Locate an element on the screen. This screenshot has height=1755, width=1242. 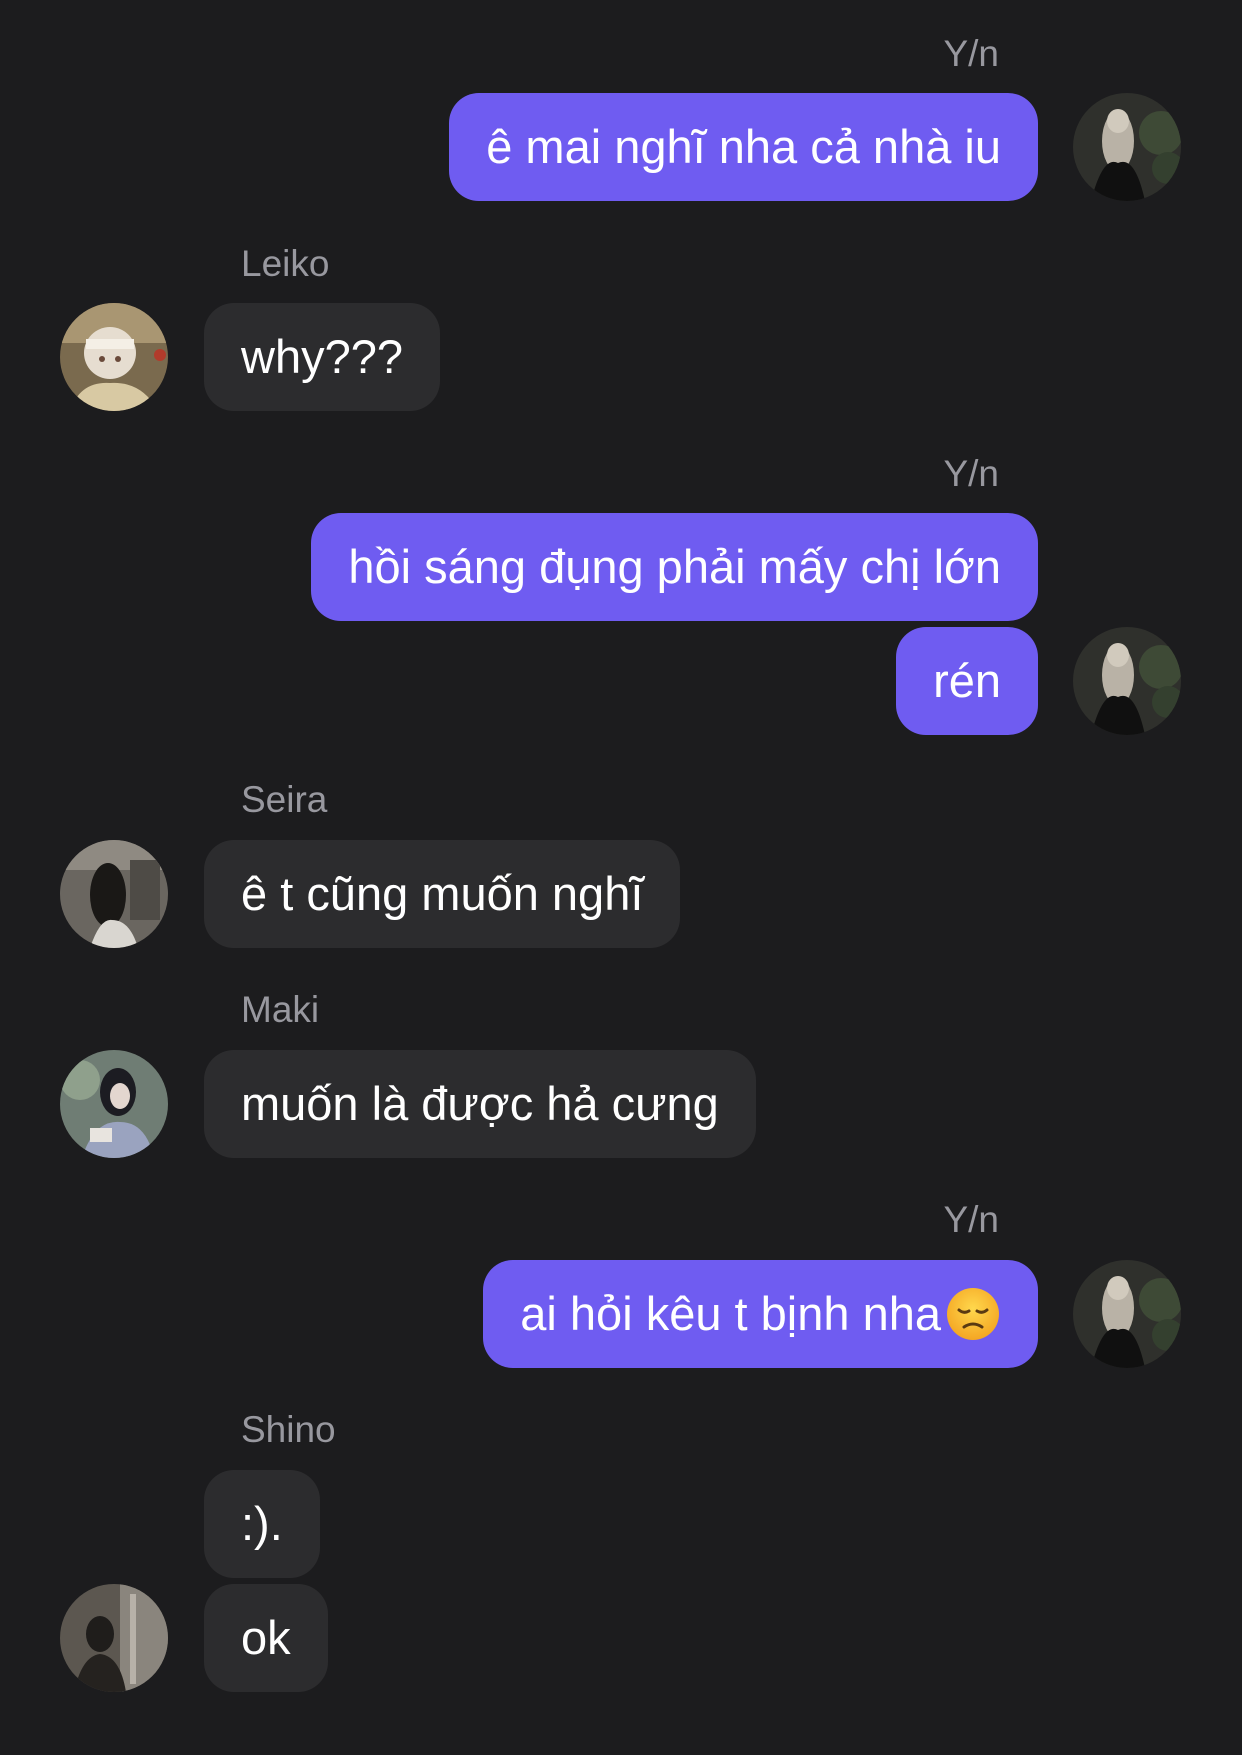
message-bubble-outgoing: ê mai nghĩ nha cả nhà iu is located at coordinates (743, 147).